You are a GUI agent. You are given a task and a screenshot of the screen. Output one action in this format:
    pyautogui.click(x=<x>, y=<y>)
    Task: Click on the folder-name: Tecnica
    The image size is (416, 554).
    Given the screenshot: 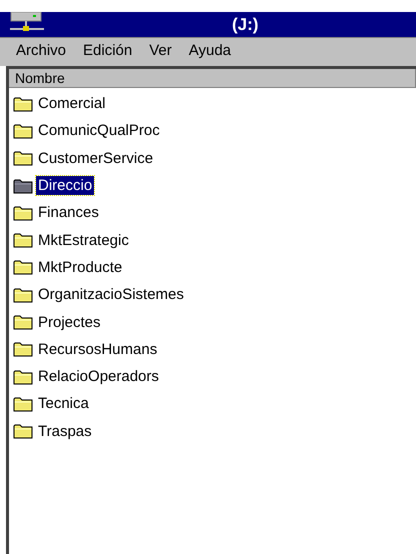 What is the action you would take?
    pyautogui.click(x=63, y=404)
    